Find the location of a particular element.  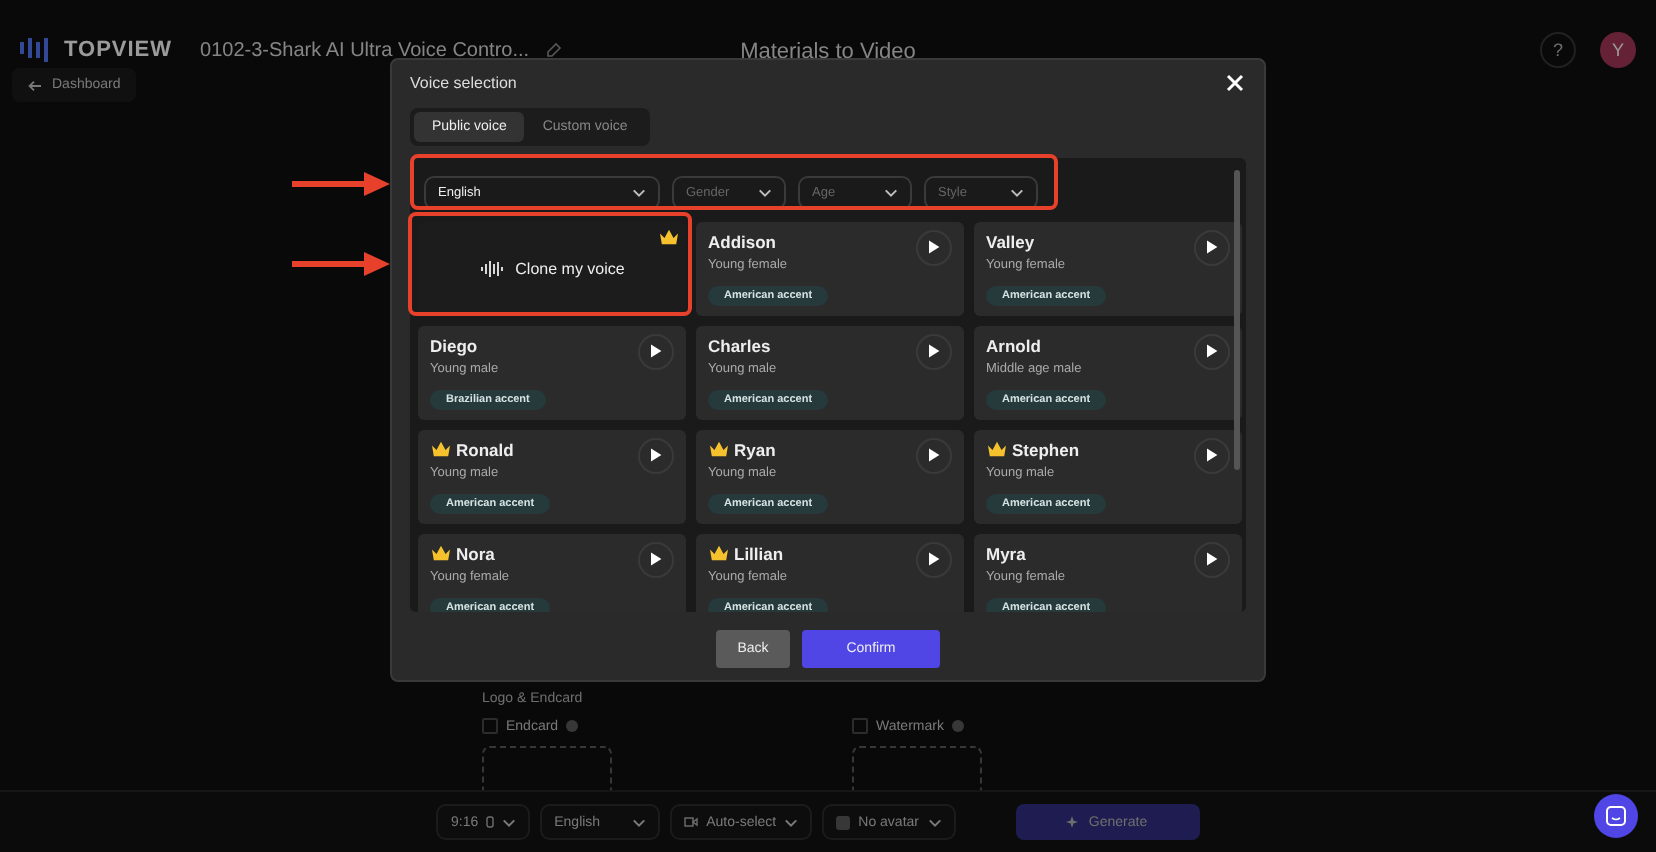

sparkle-icon is located at coordinates (1073, 822).